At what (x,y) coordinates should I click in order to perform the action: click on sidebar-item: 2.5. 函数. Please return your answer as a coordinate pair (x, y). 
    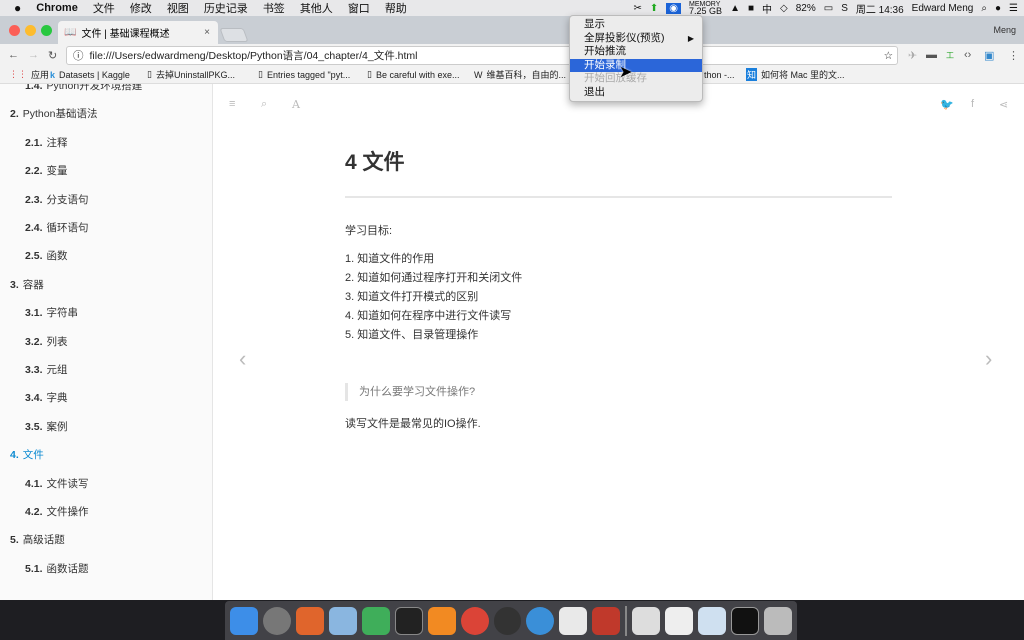
    Looking at the image, I should click on (46, 255).